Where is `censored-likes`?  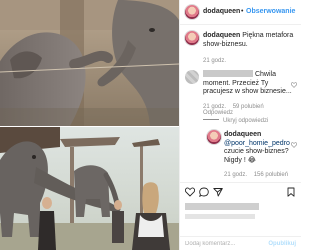
censored-likes is located at coordinates (222, 206).